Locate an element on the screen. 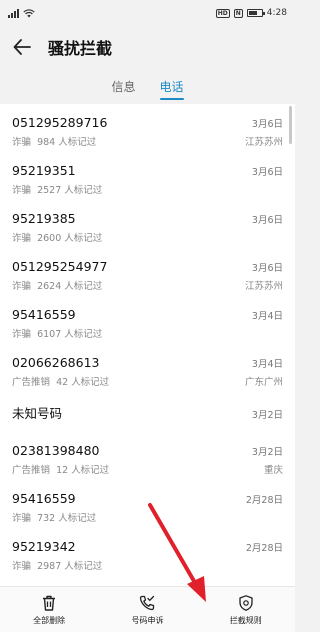 This screenshot has height=632, width=320. list-item: 95416559 2月28日 诈骗 732 人标记过 is located at coordinates (147, 504).